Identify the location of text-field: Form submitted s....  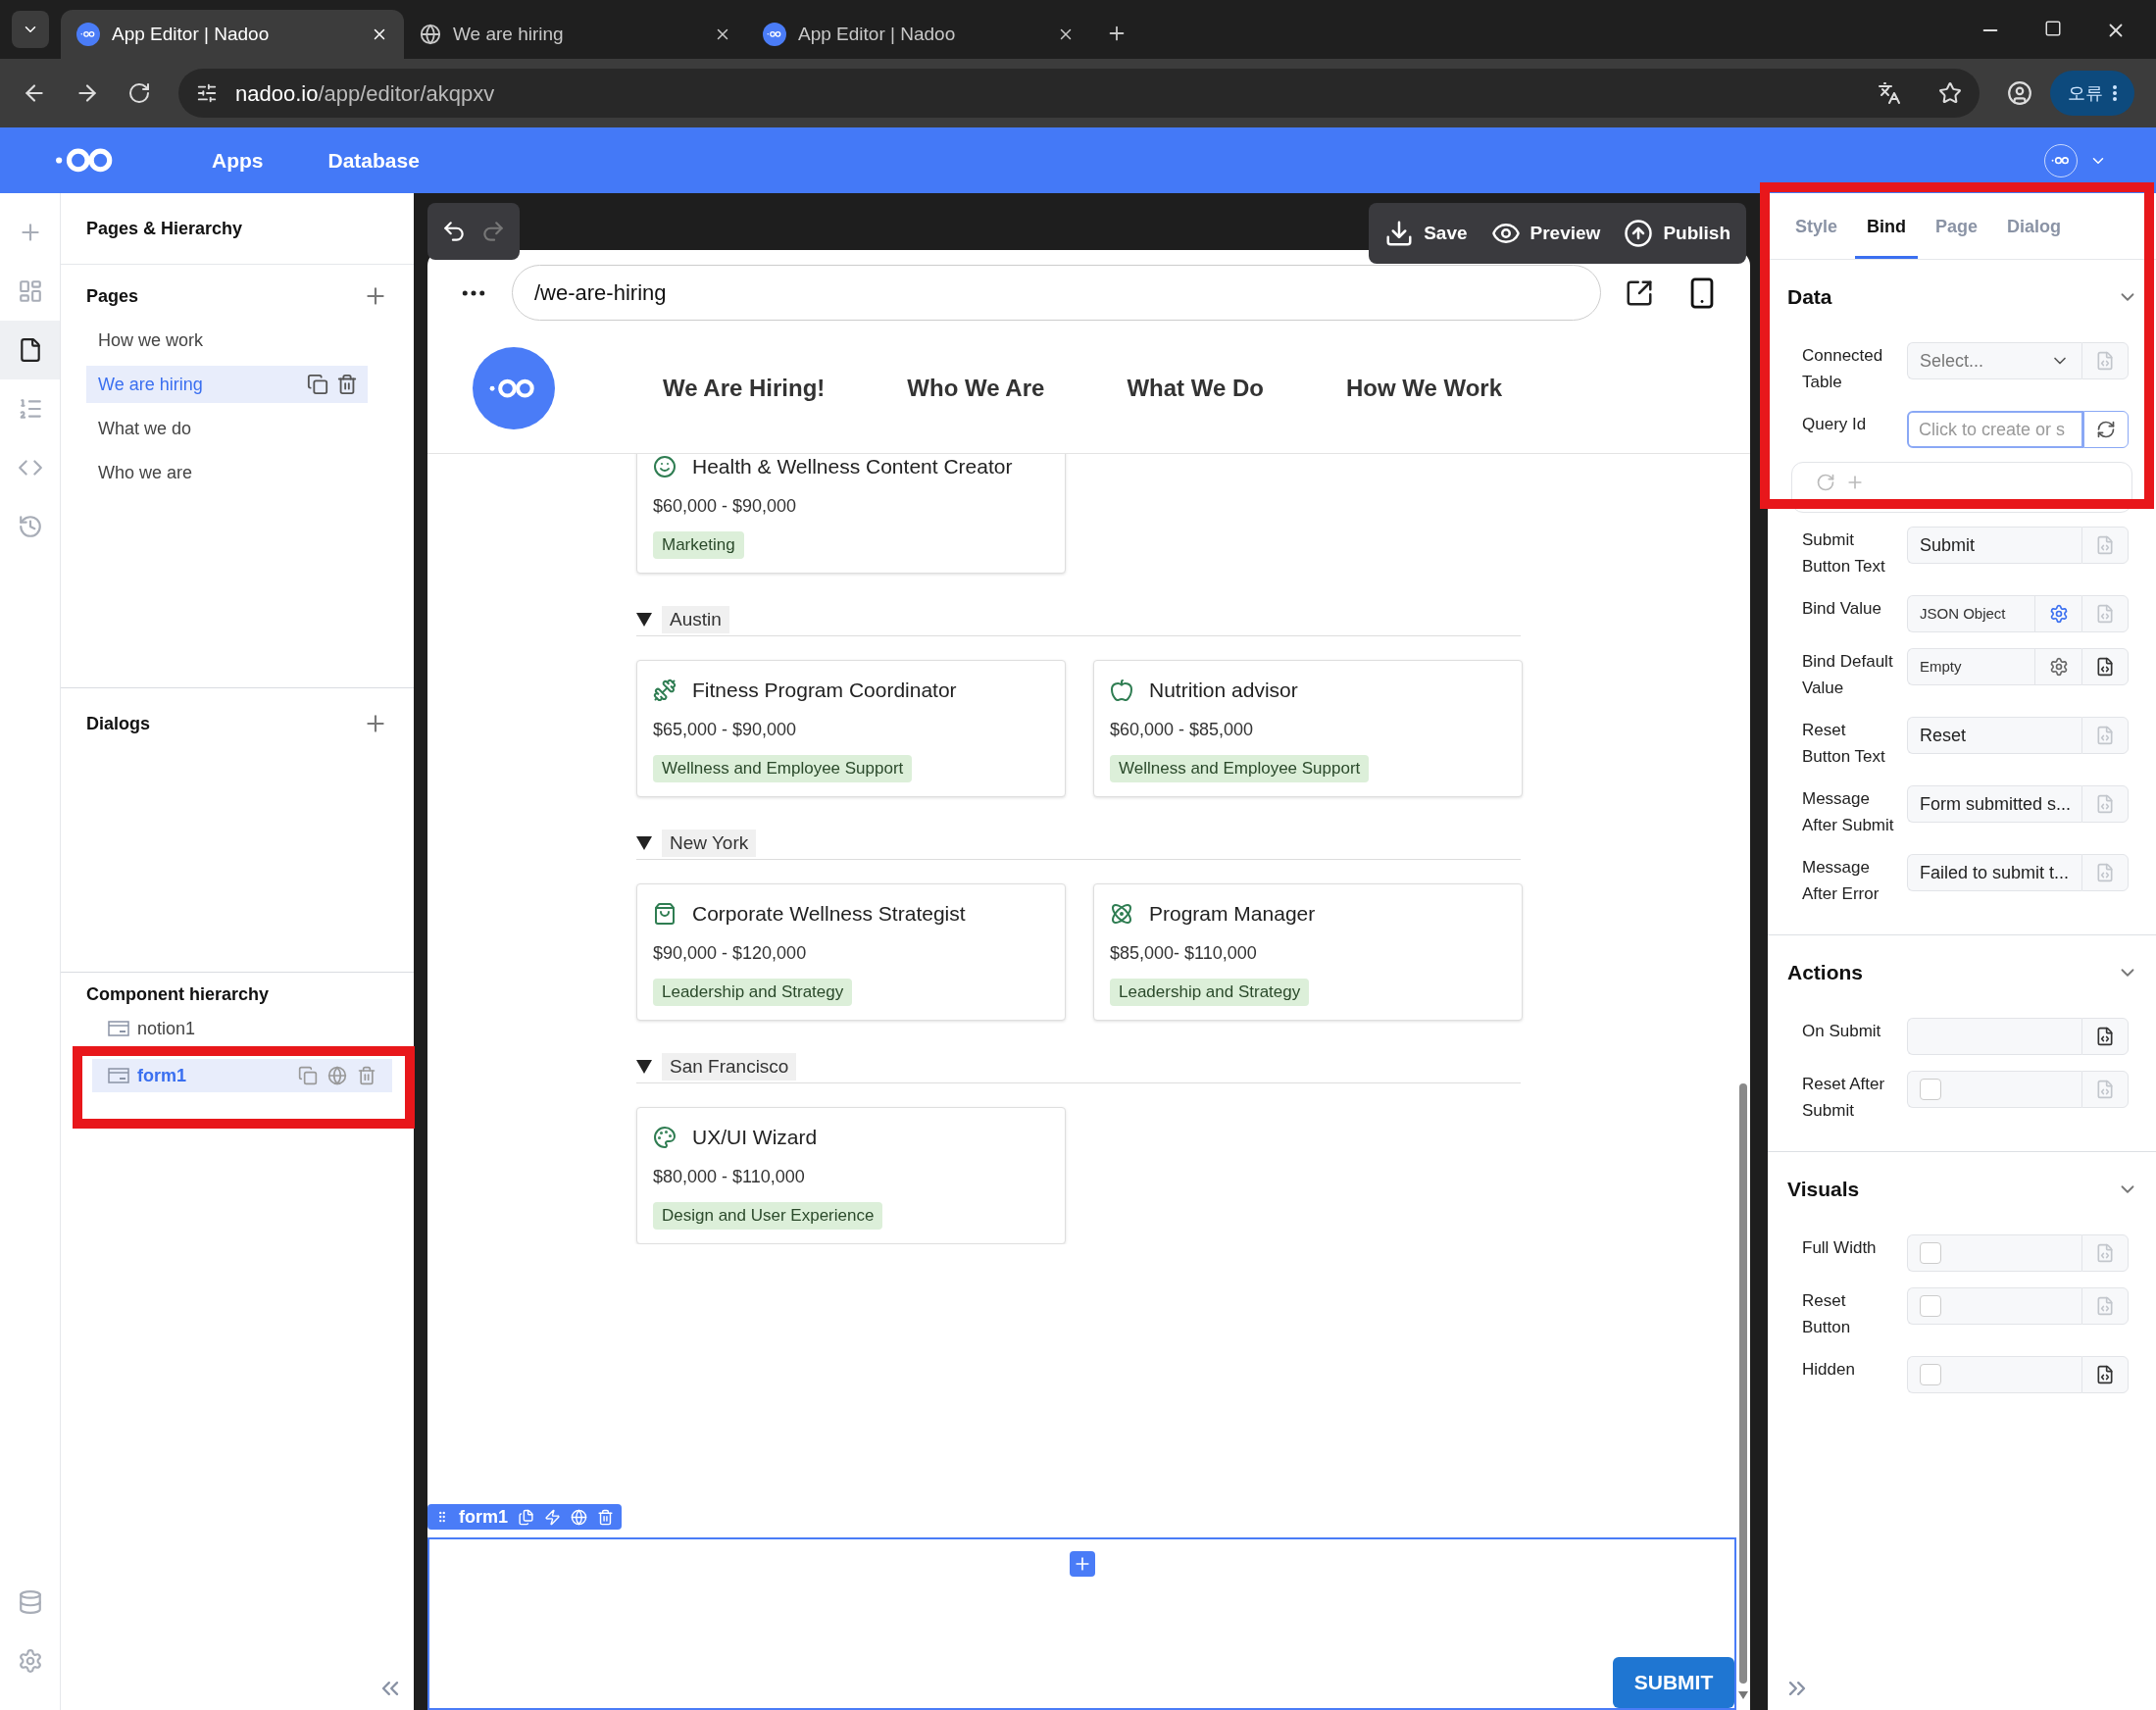
(1994, 804).